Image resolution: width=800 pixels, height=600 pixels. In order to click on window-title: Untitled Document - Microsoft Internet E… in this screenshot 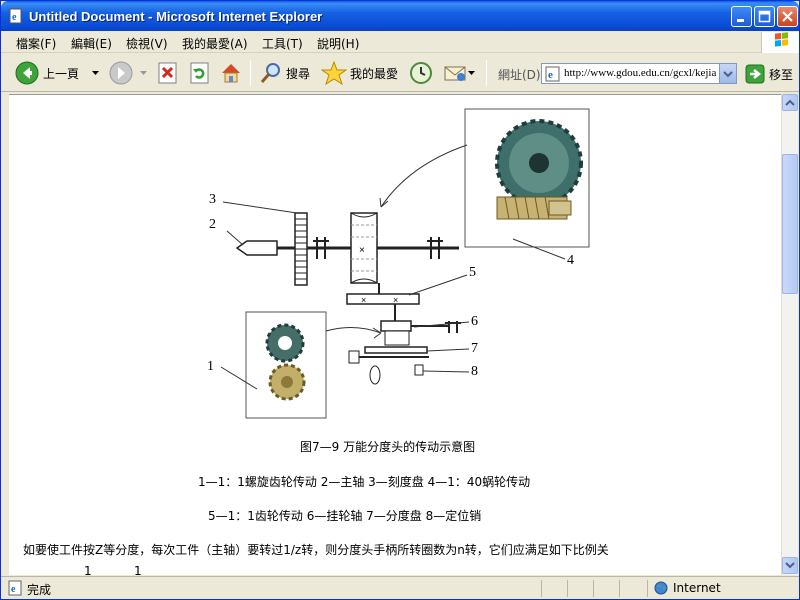, I will do `click(176, 16)`.